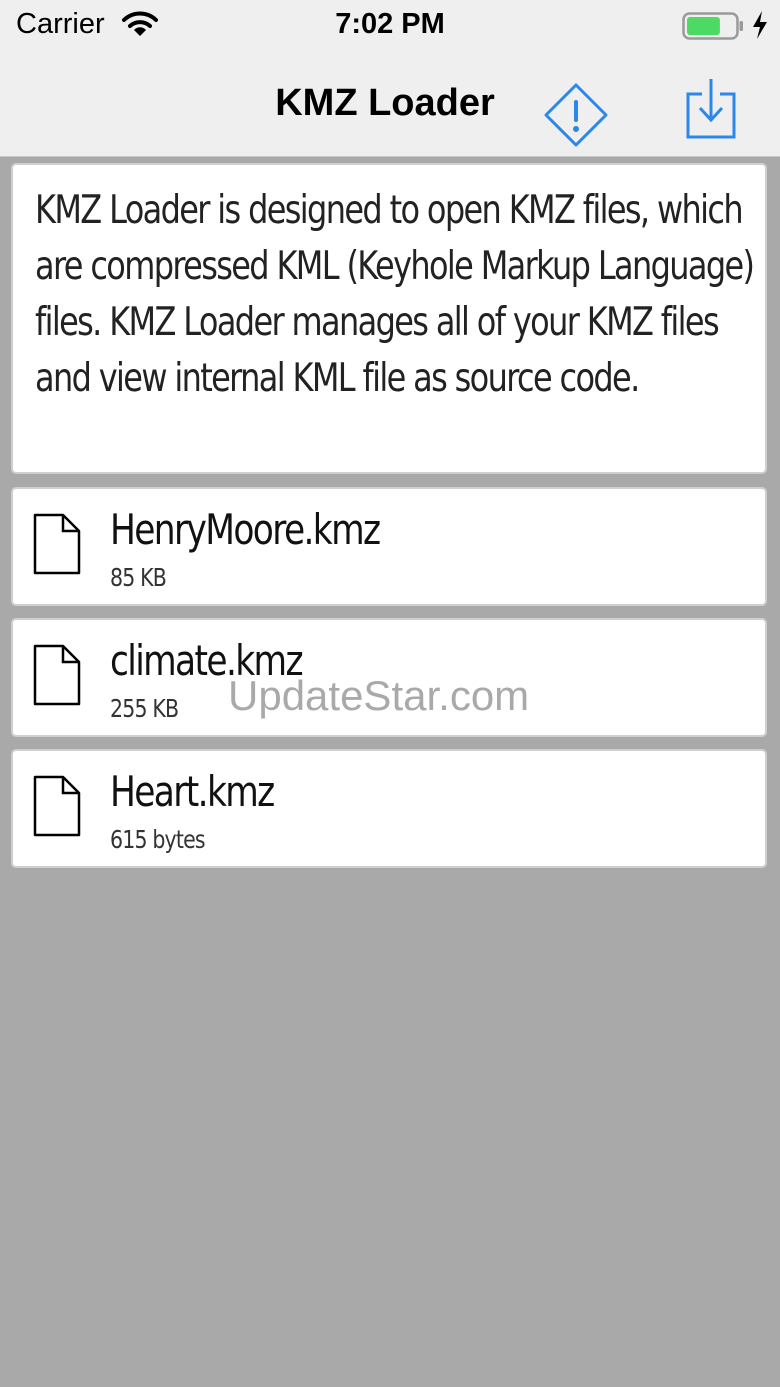  I want to click on file-name: HenryMoore.kmz, so click(245, 529).